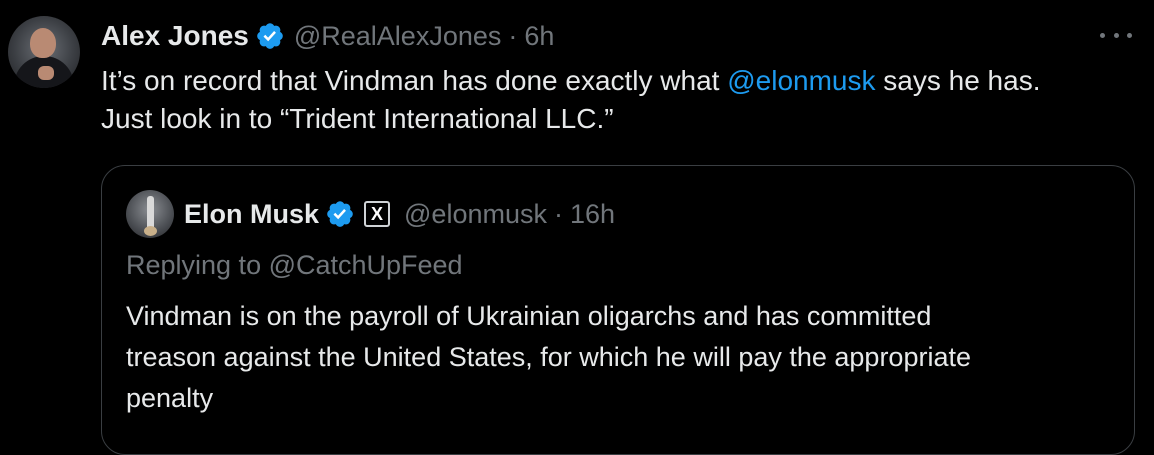 The image size is (1154, 455). What do you see at coordinates (150, 231) in the screenshot?
I see `avatar-rocket-flame` at bounding box center [150, 231].